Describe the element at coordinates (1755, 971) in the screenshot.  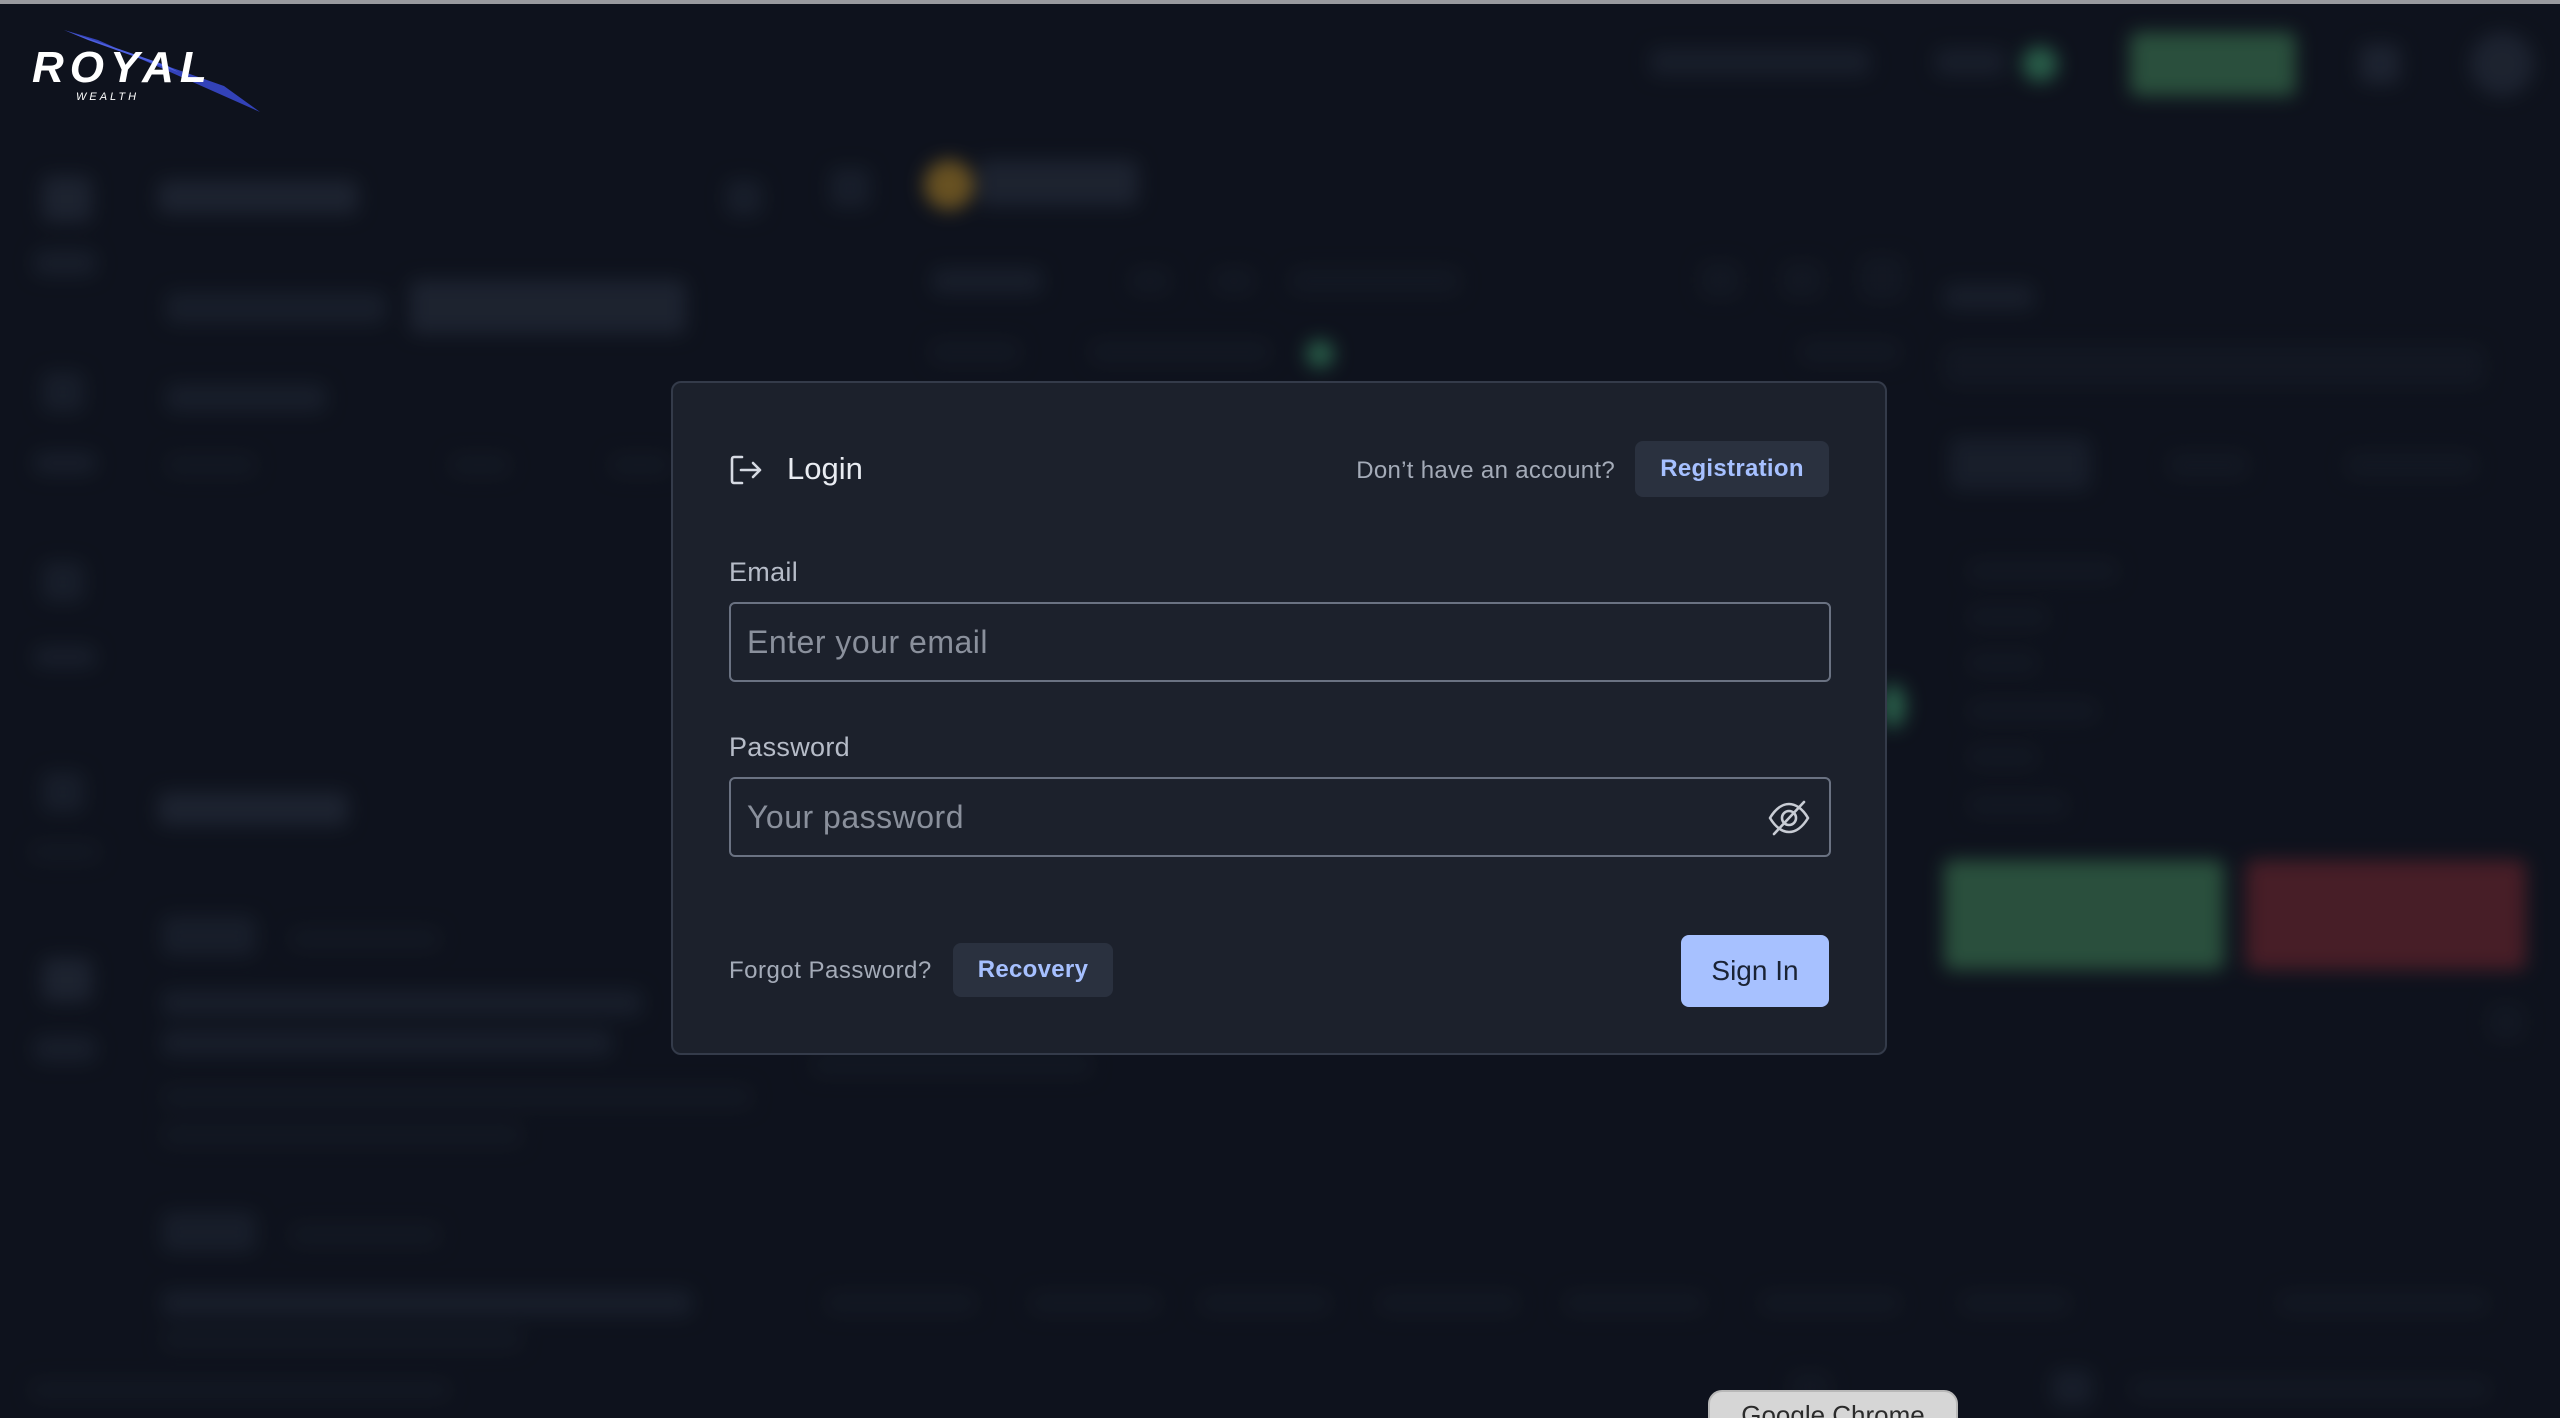
I see `sign-in-button: Sign In` at that location.